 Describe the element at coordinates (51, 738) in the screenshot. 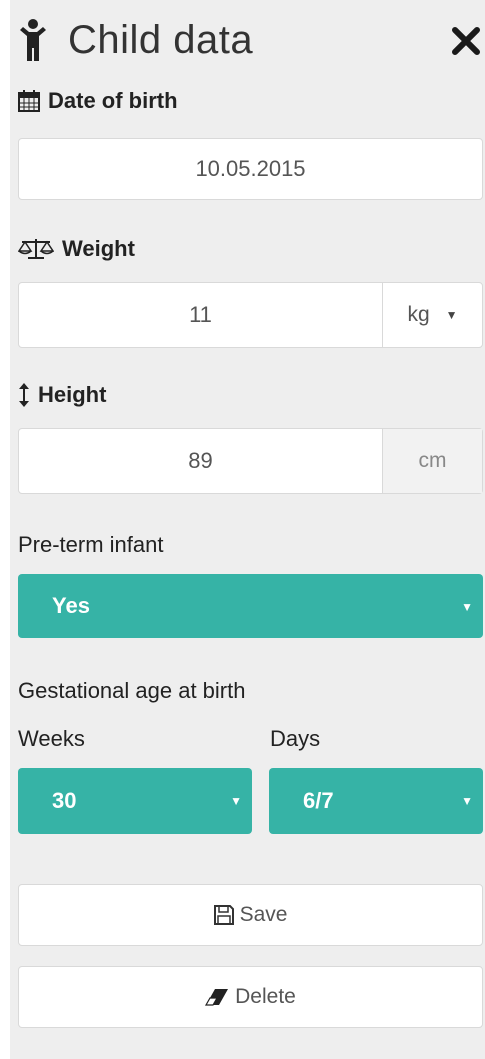

I see `weeks-label: Weeks` at that location.